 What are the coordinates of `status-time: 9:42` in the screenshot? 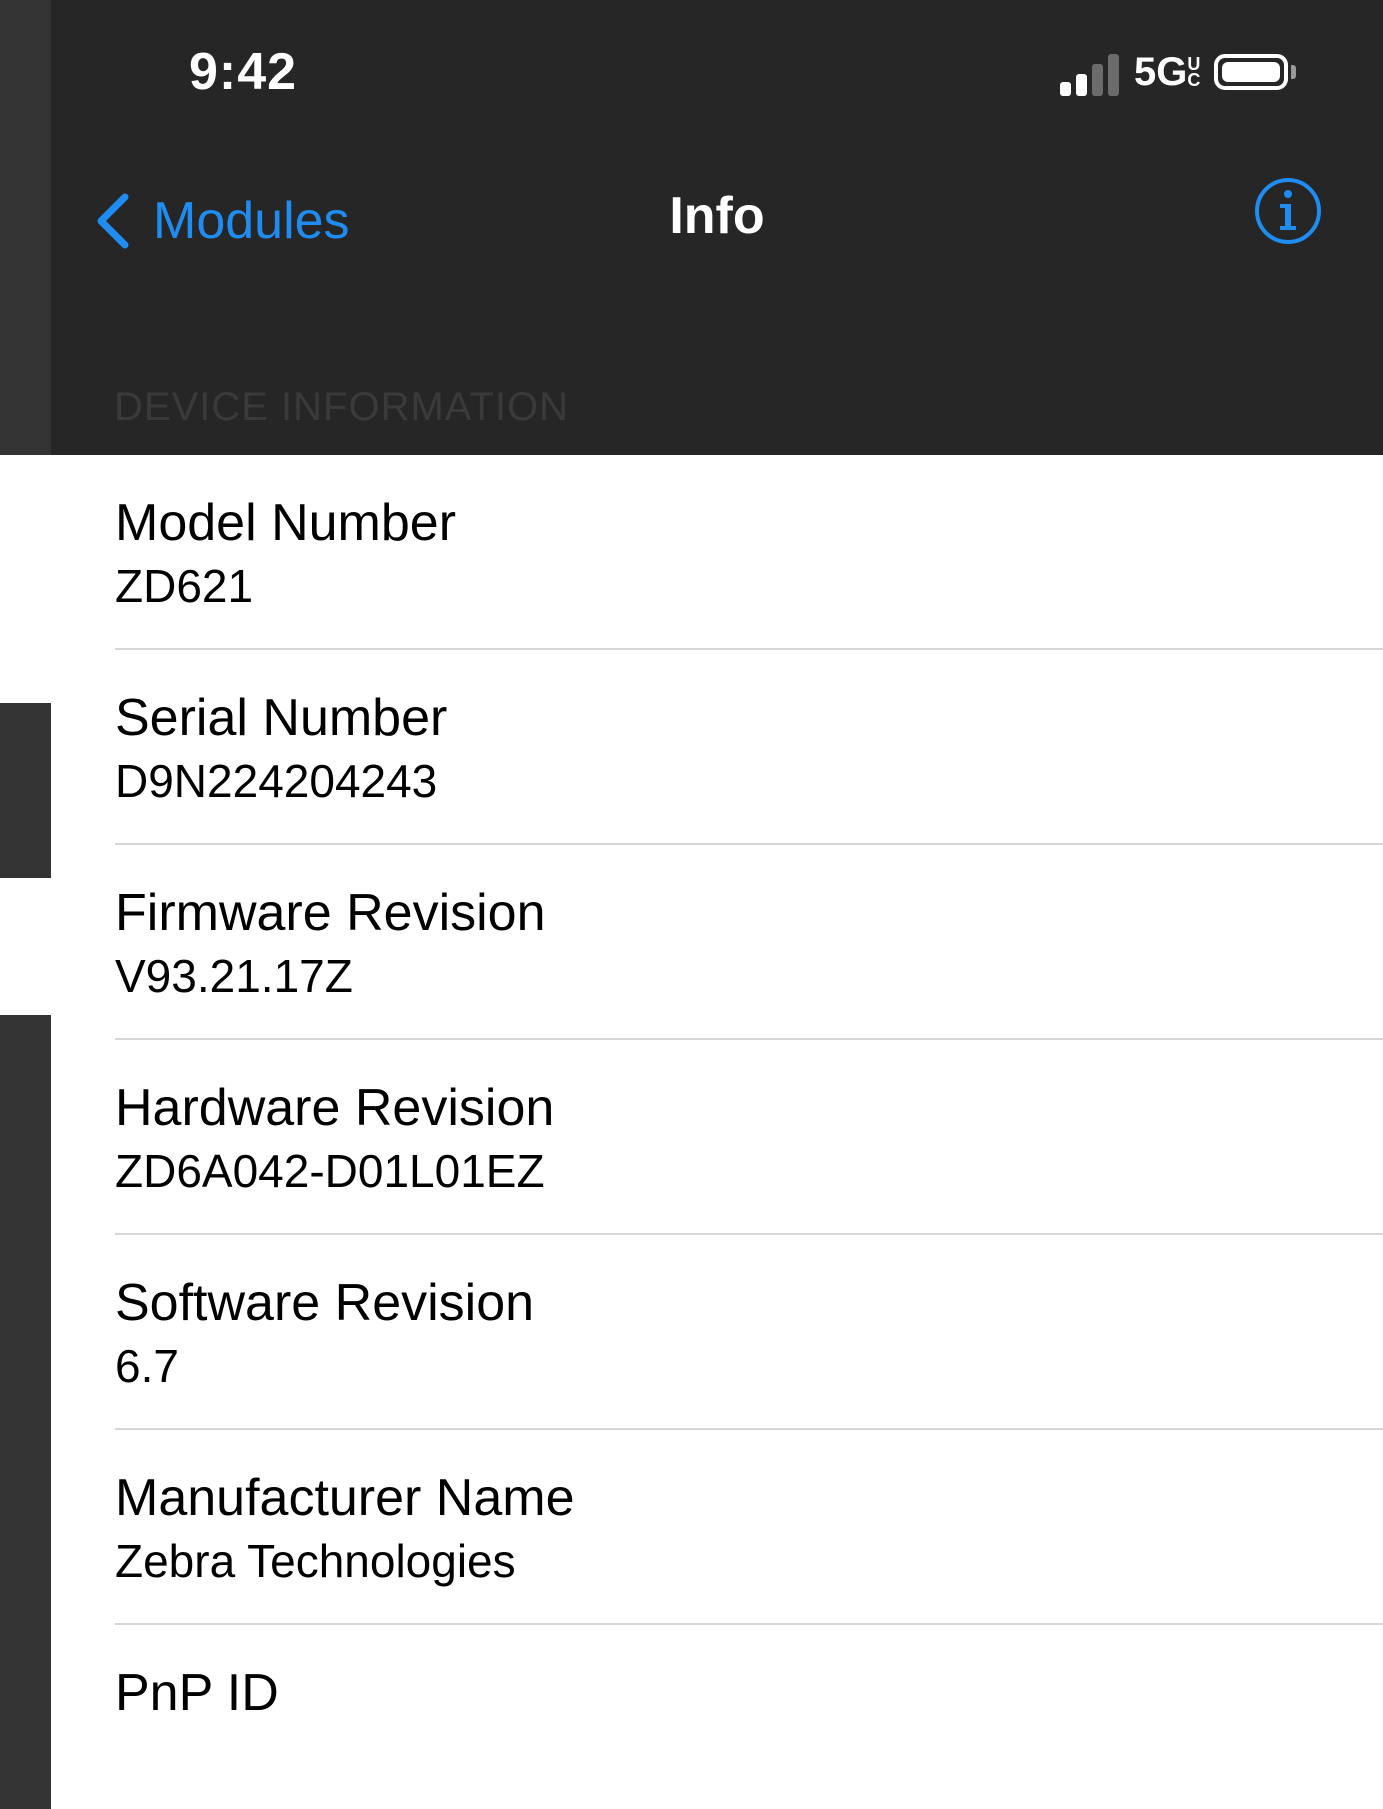 It's located at (243, 72).